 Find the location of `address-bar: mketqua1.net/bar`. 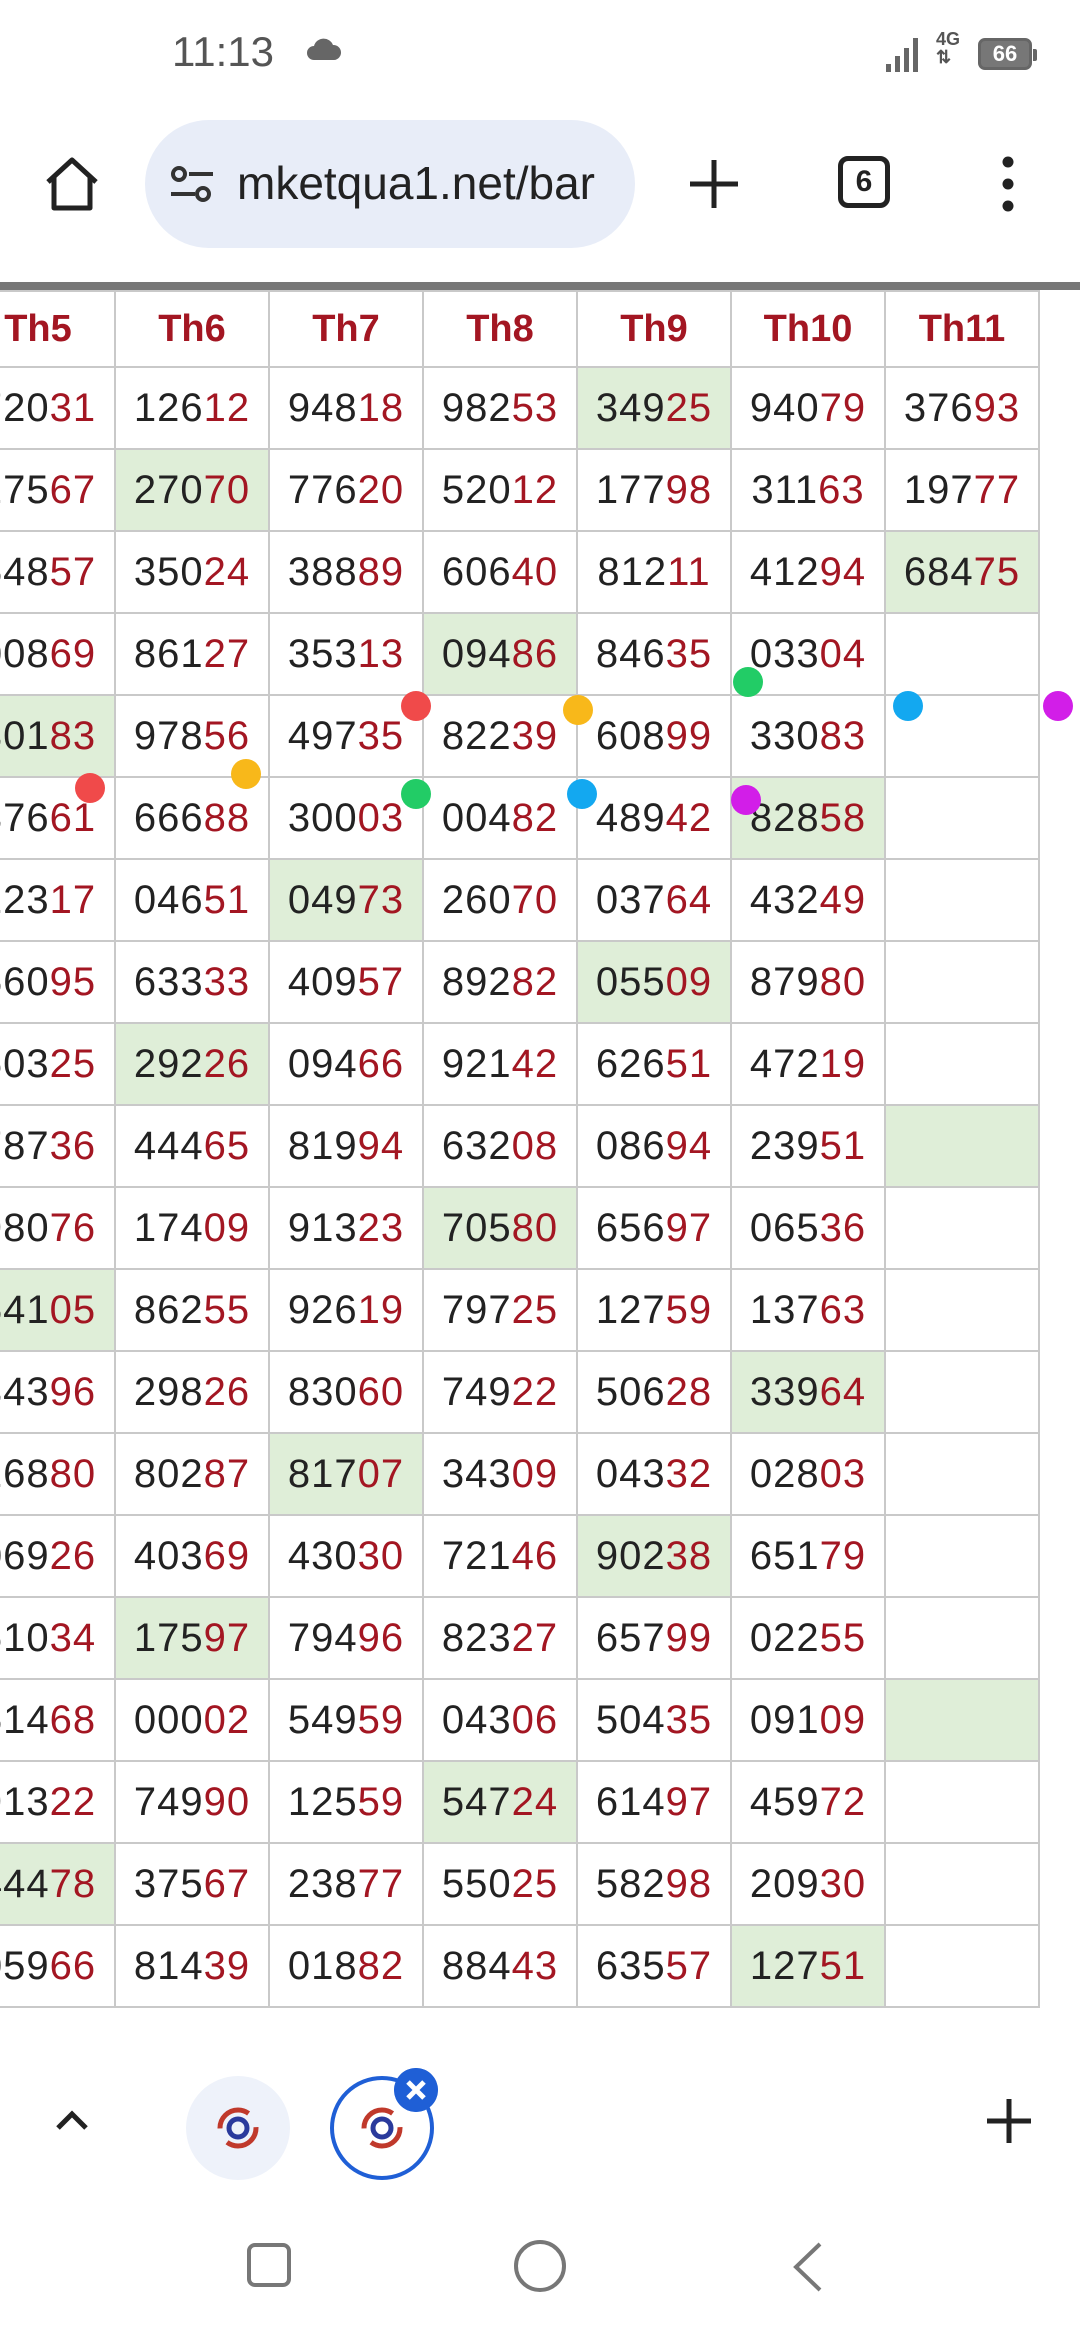

address-bar: mketqua1.net/bar is located at coordinates (390, 184).